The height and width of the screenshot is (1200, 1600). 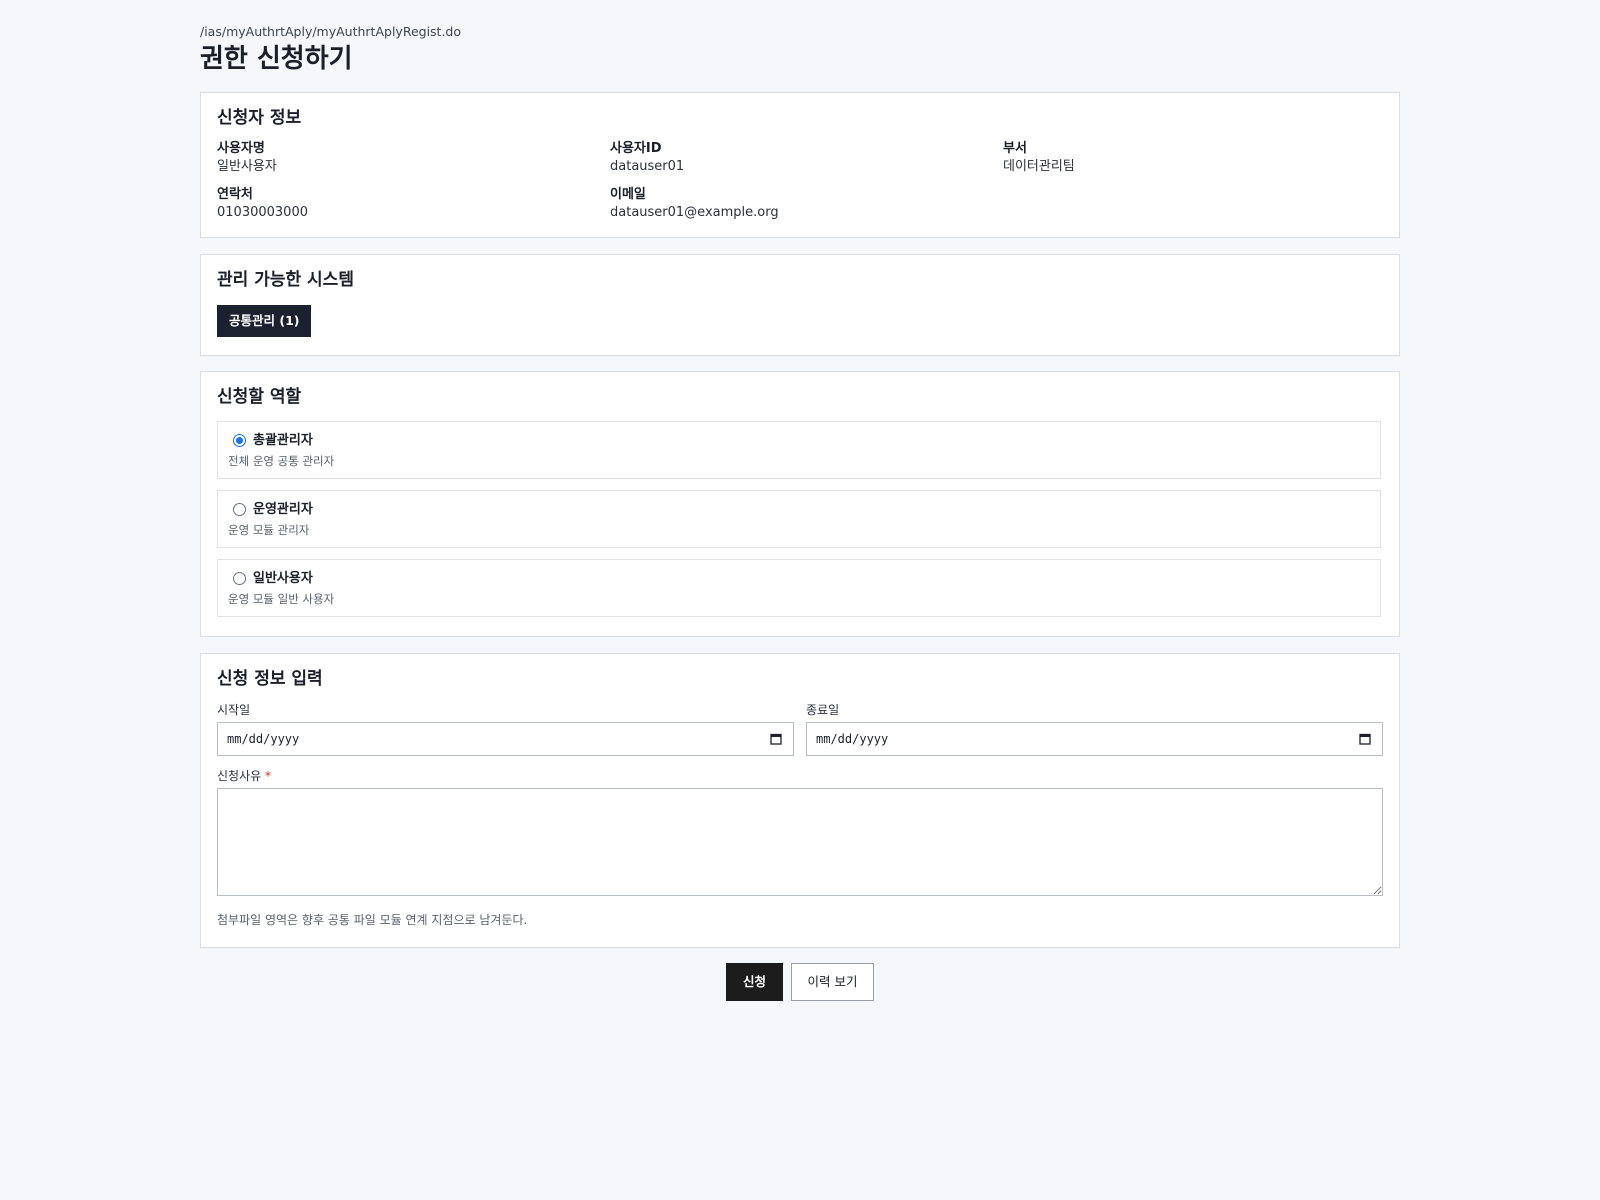 I want to click on page-title: 권한 신청하기, so click(x=276, y=59).